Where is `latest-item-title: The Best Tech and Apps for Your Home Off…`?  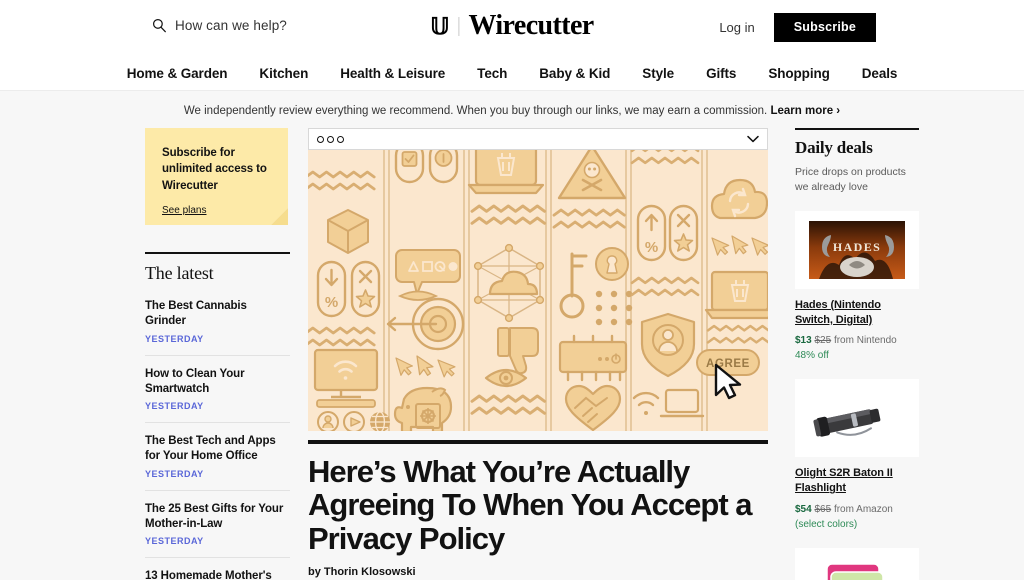
latest-item-title: The Best Tech and Apps for Your Home Off… is located at coordinates (210, 449).